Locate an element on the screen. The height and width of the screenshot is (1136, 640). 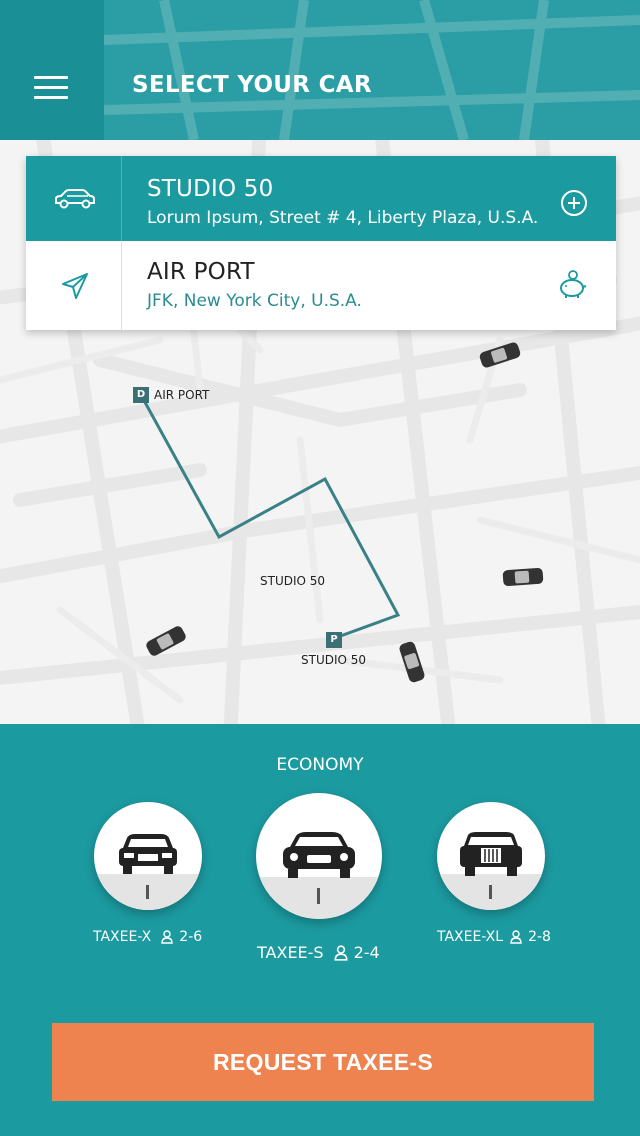
pickup-name: STUDIO 50 is located at coordinates (210, 189).